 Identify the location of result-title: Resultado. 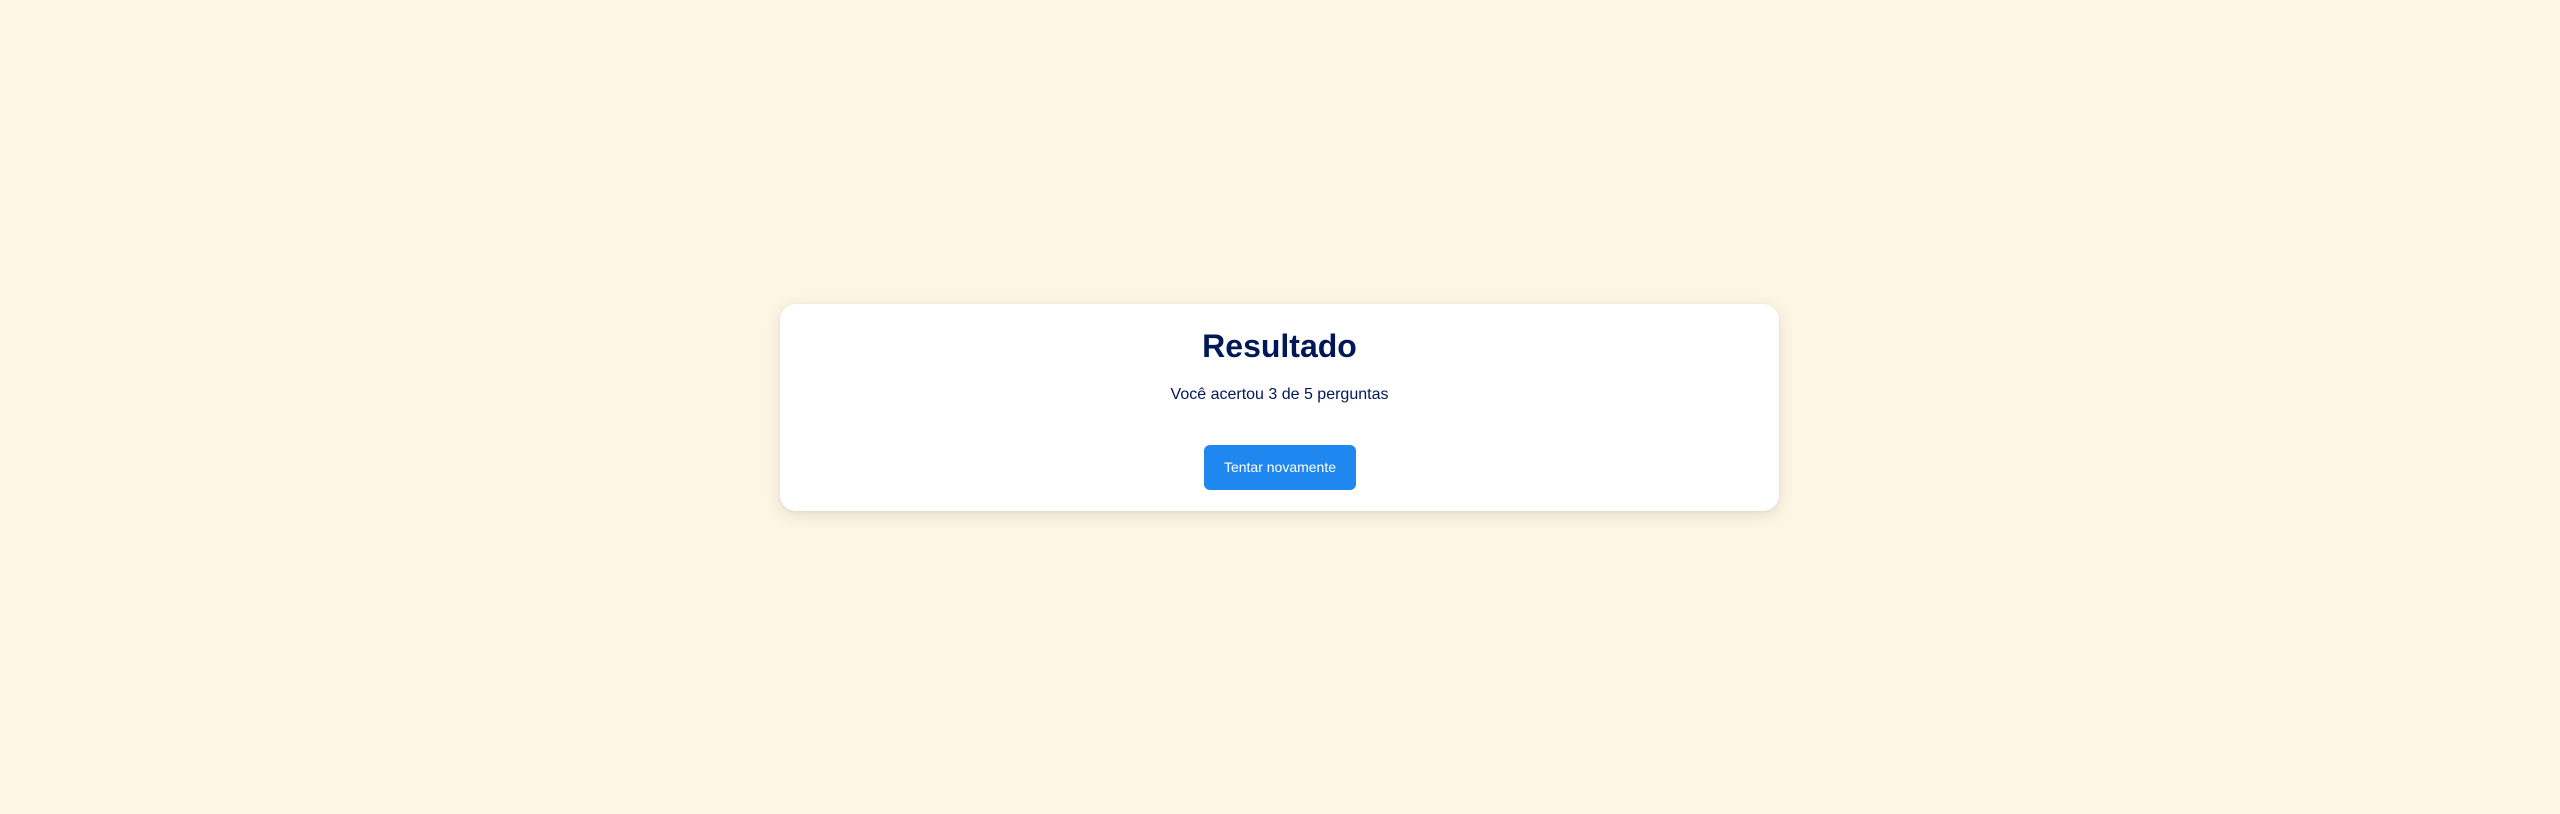
(1279, 346).